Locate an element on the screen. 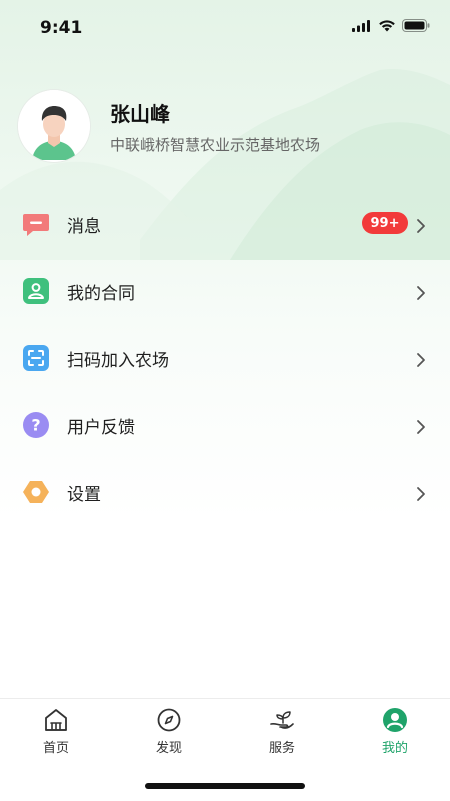 This screenshot has height=801, width=450. menu-label: 设置 is located at coordinates (84, 495).